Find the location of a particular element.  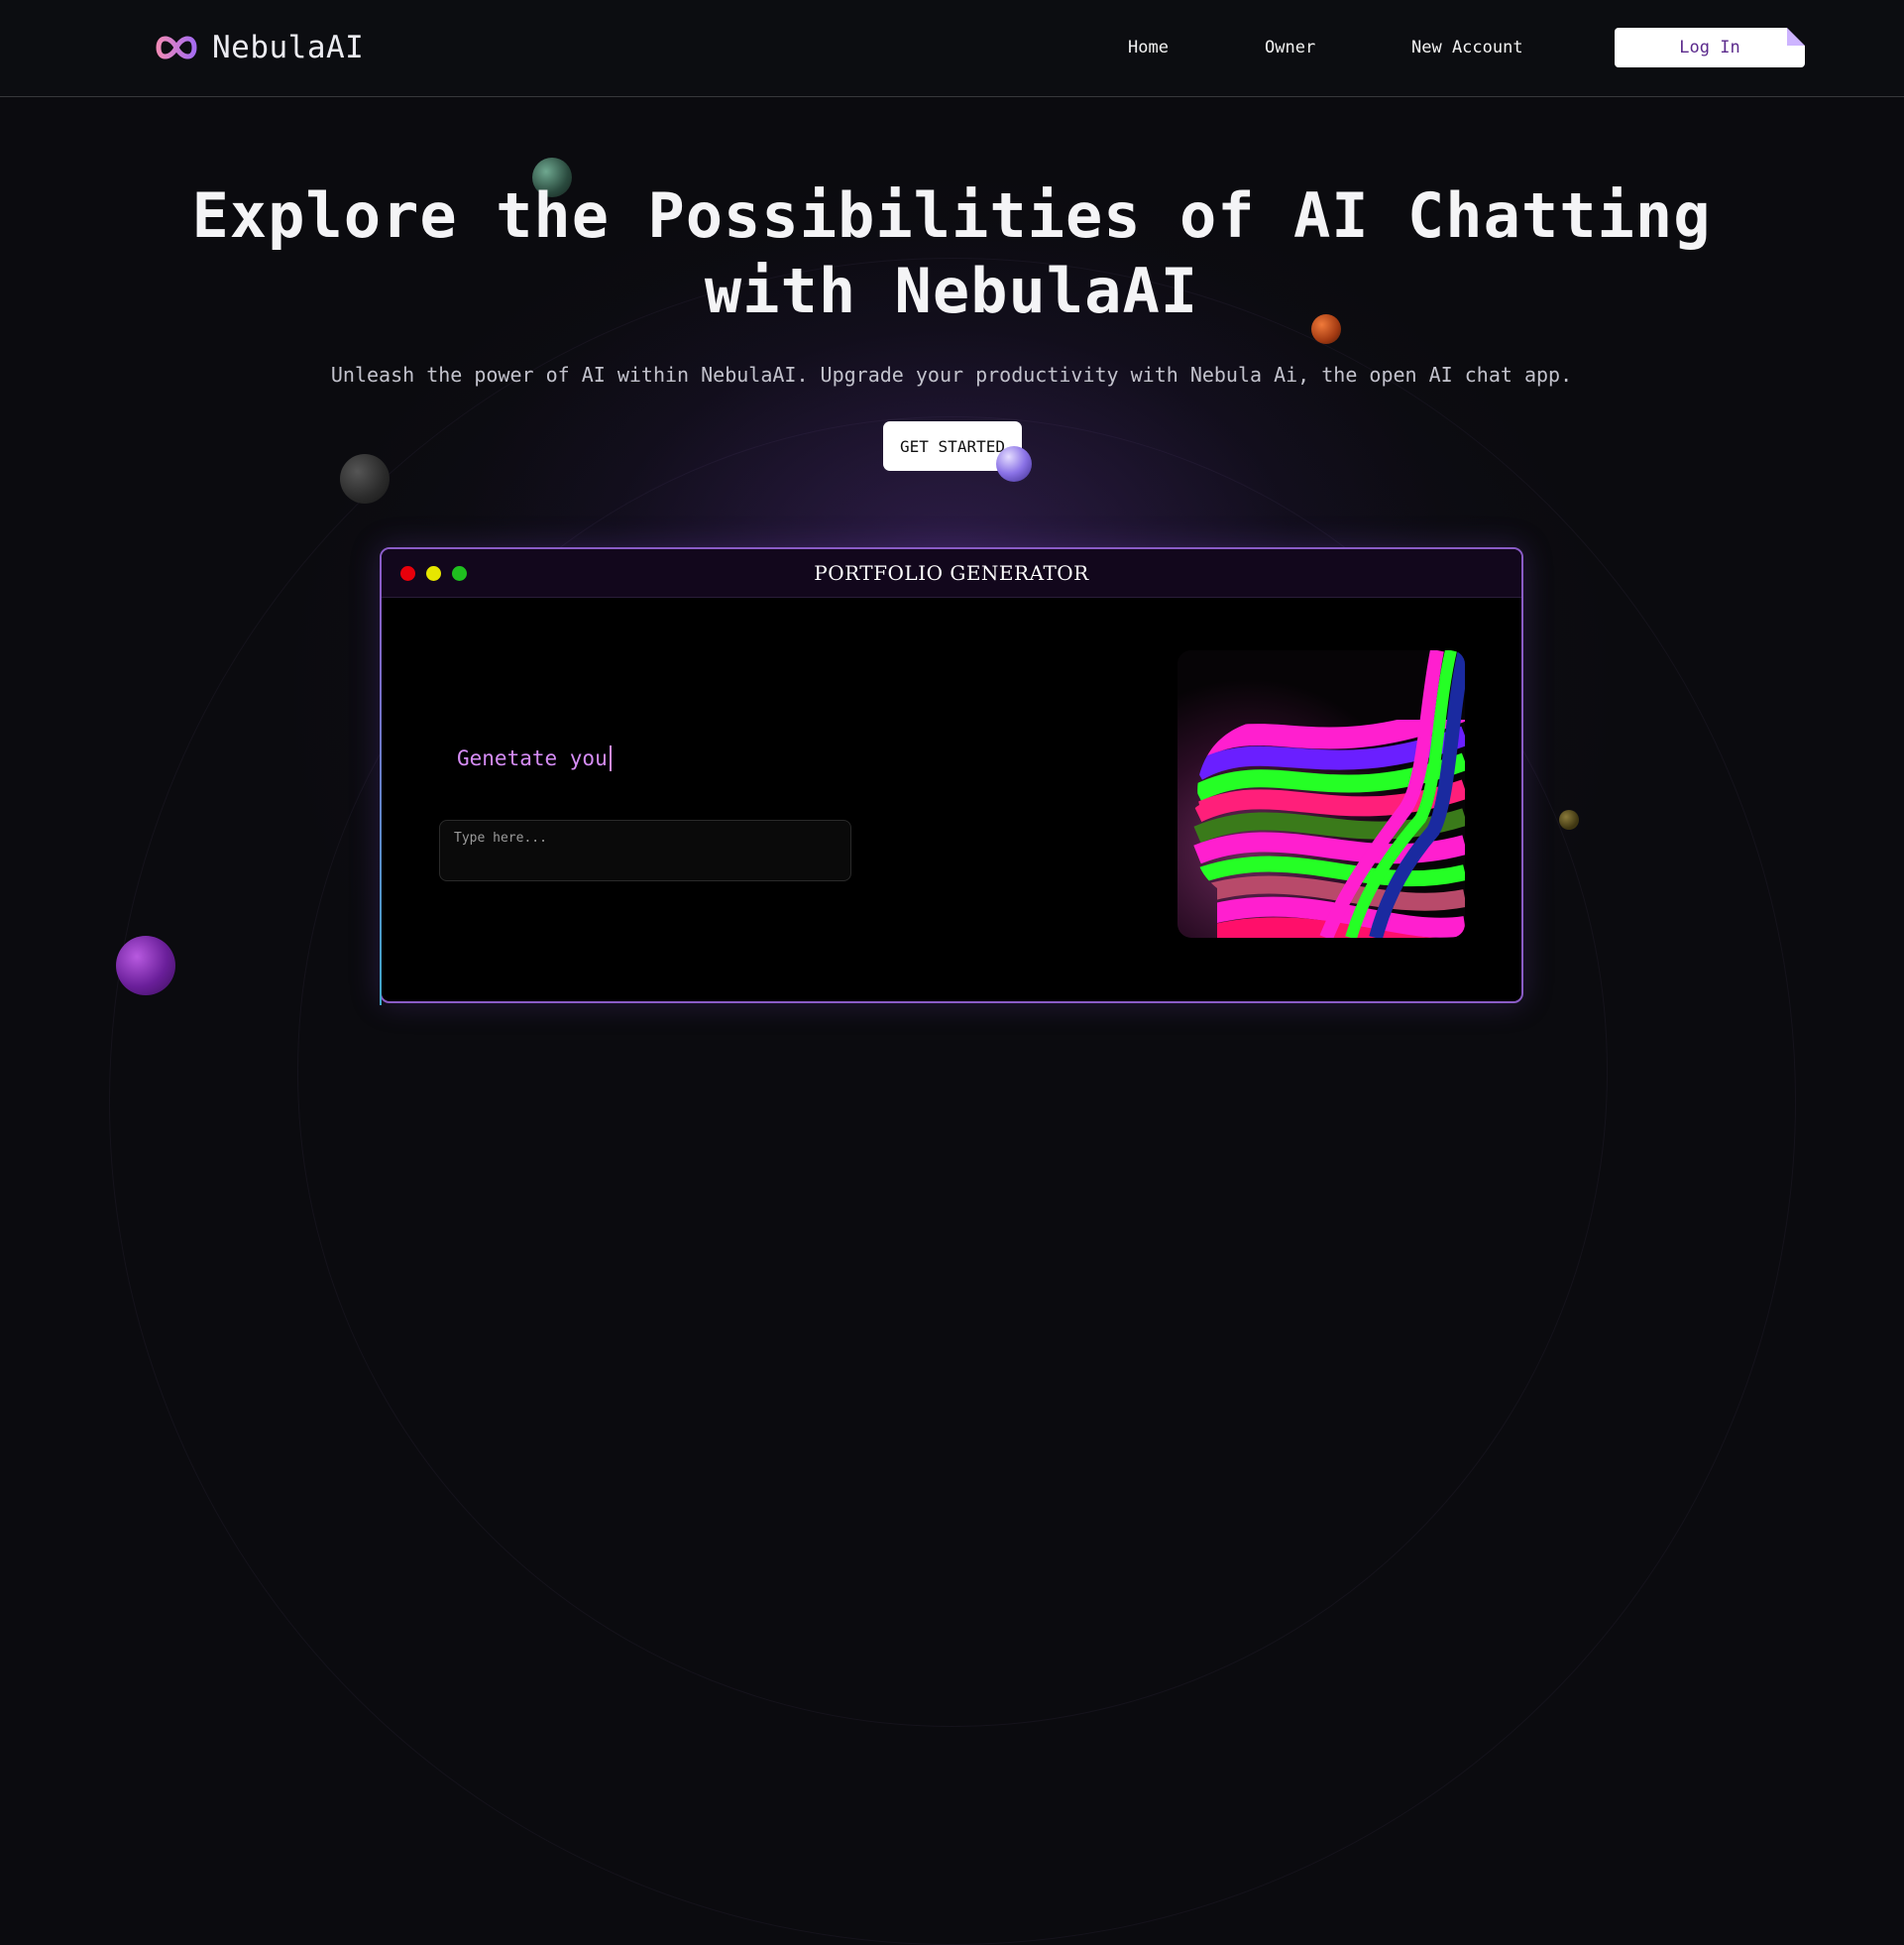

nav-link-home: Home is located at coordinates (1148, 47).